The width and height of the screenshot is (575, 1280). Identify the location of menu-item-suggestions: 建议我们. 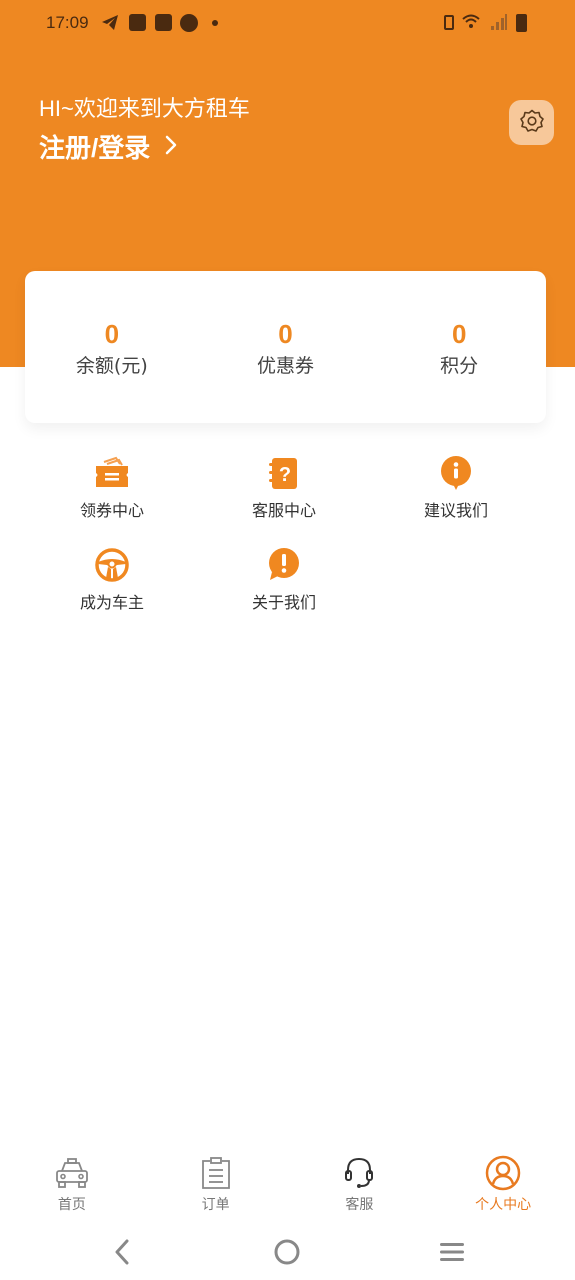
(456, 488).